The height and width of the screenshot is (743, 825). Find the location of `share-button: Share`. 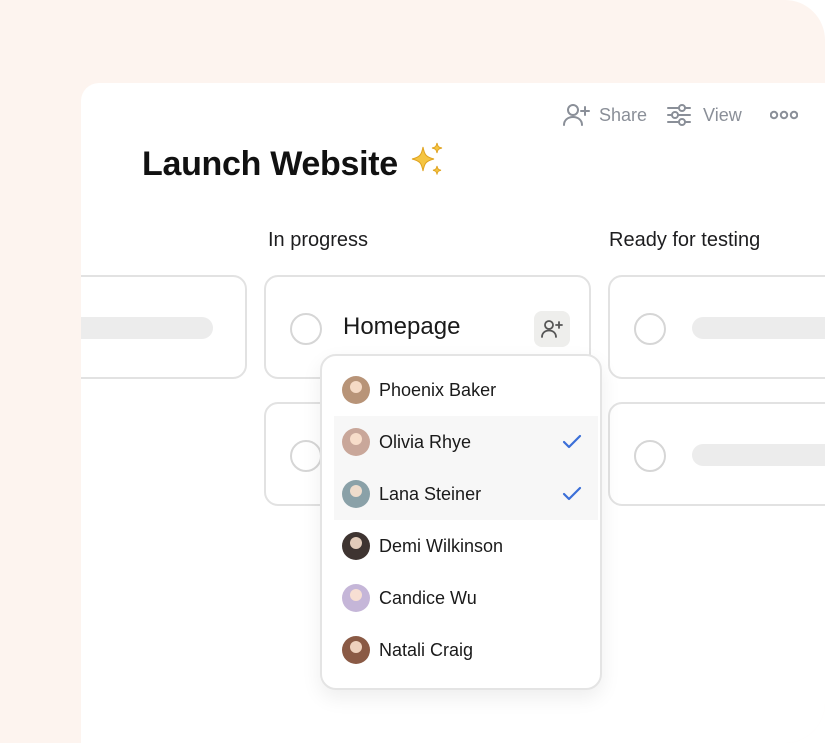

share-button: Share is located at coordinates (605, 115).